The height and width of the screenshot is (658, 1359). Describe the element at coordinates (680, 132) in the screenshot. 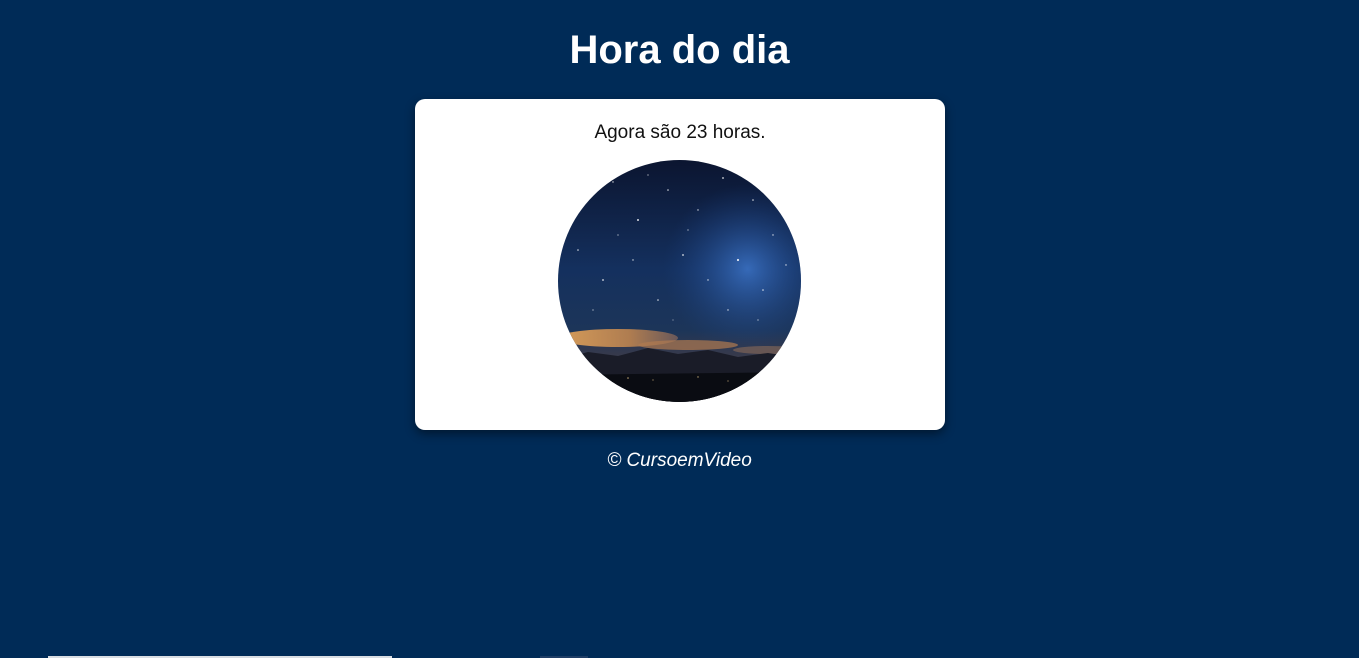

I see `time-message: Agora são 23 horas.` at that location.